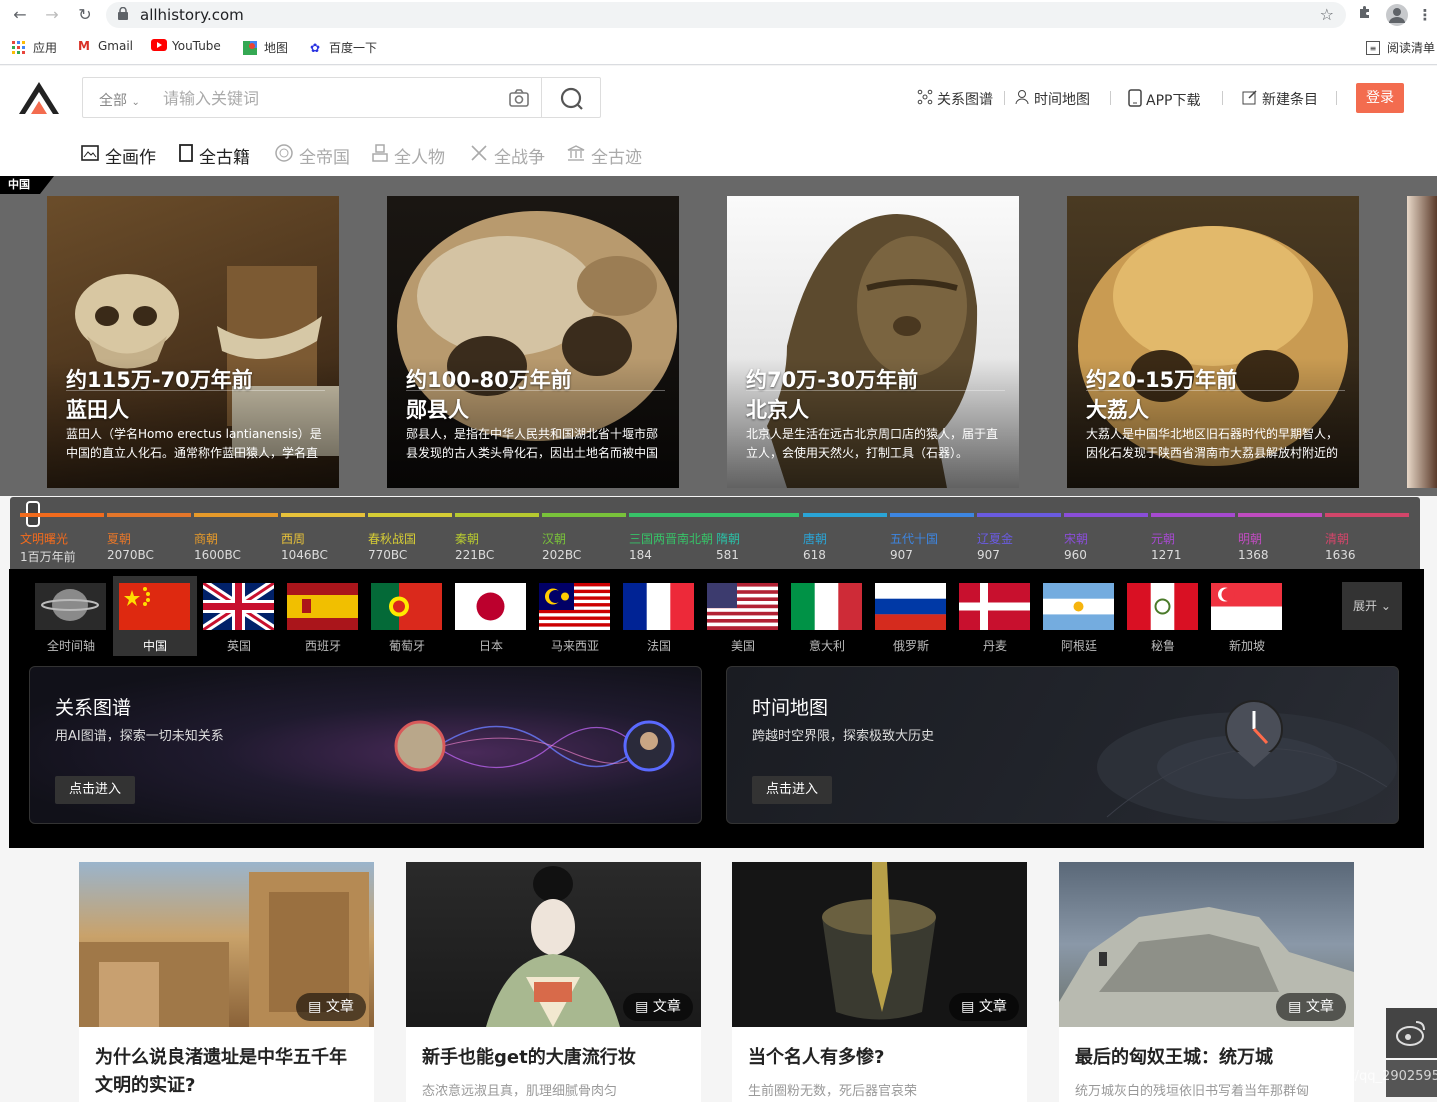  Describe the element at coordinates (52, 15) in the screenshot. I see `forward-arrow-icon: →` at that location.